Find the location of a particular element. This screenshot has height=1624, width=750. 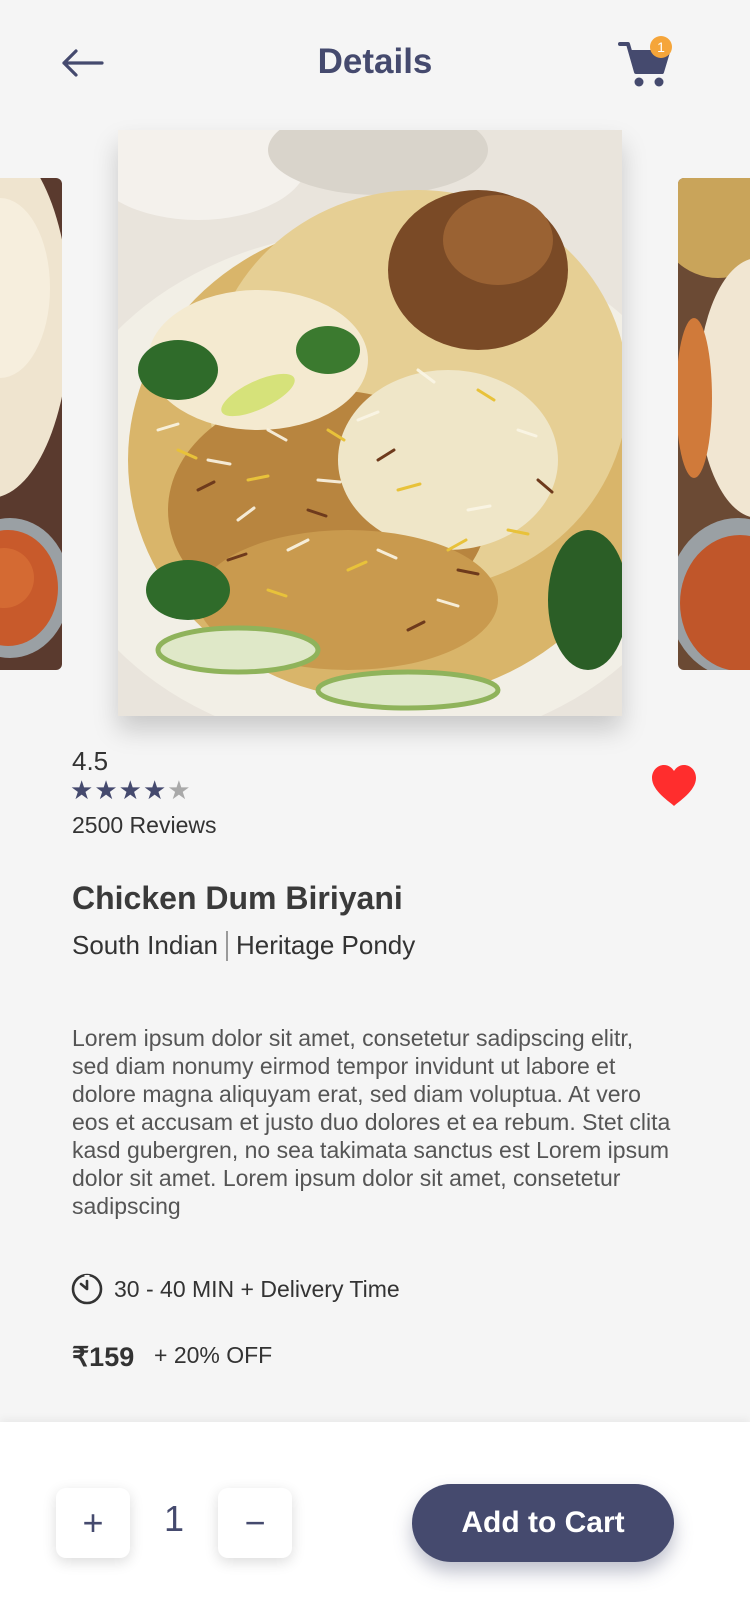

cart-button: 1 is located at coordinates (646, 63).